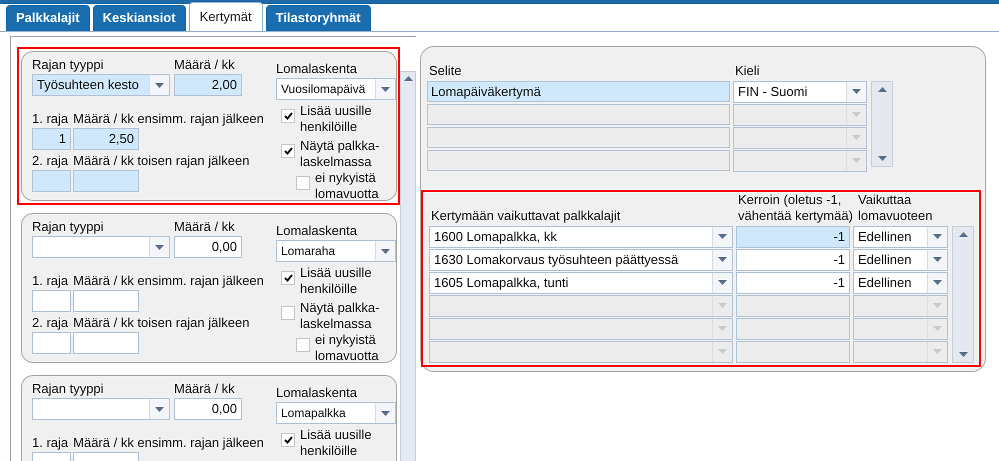 The height and width of the screenshot is (461, 999). Describe the element at coordinates (578, 91) in the screenshot. I see `description-field: Lomapäiväkertymä` at that location.